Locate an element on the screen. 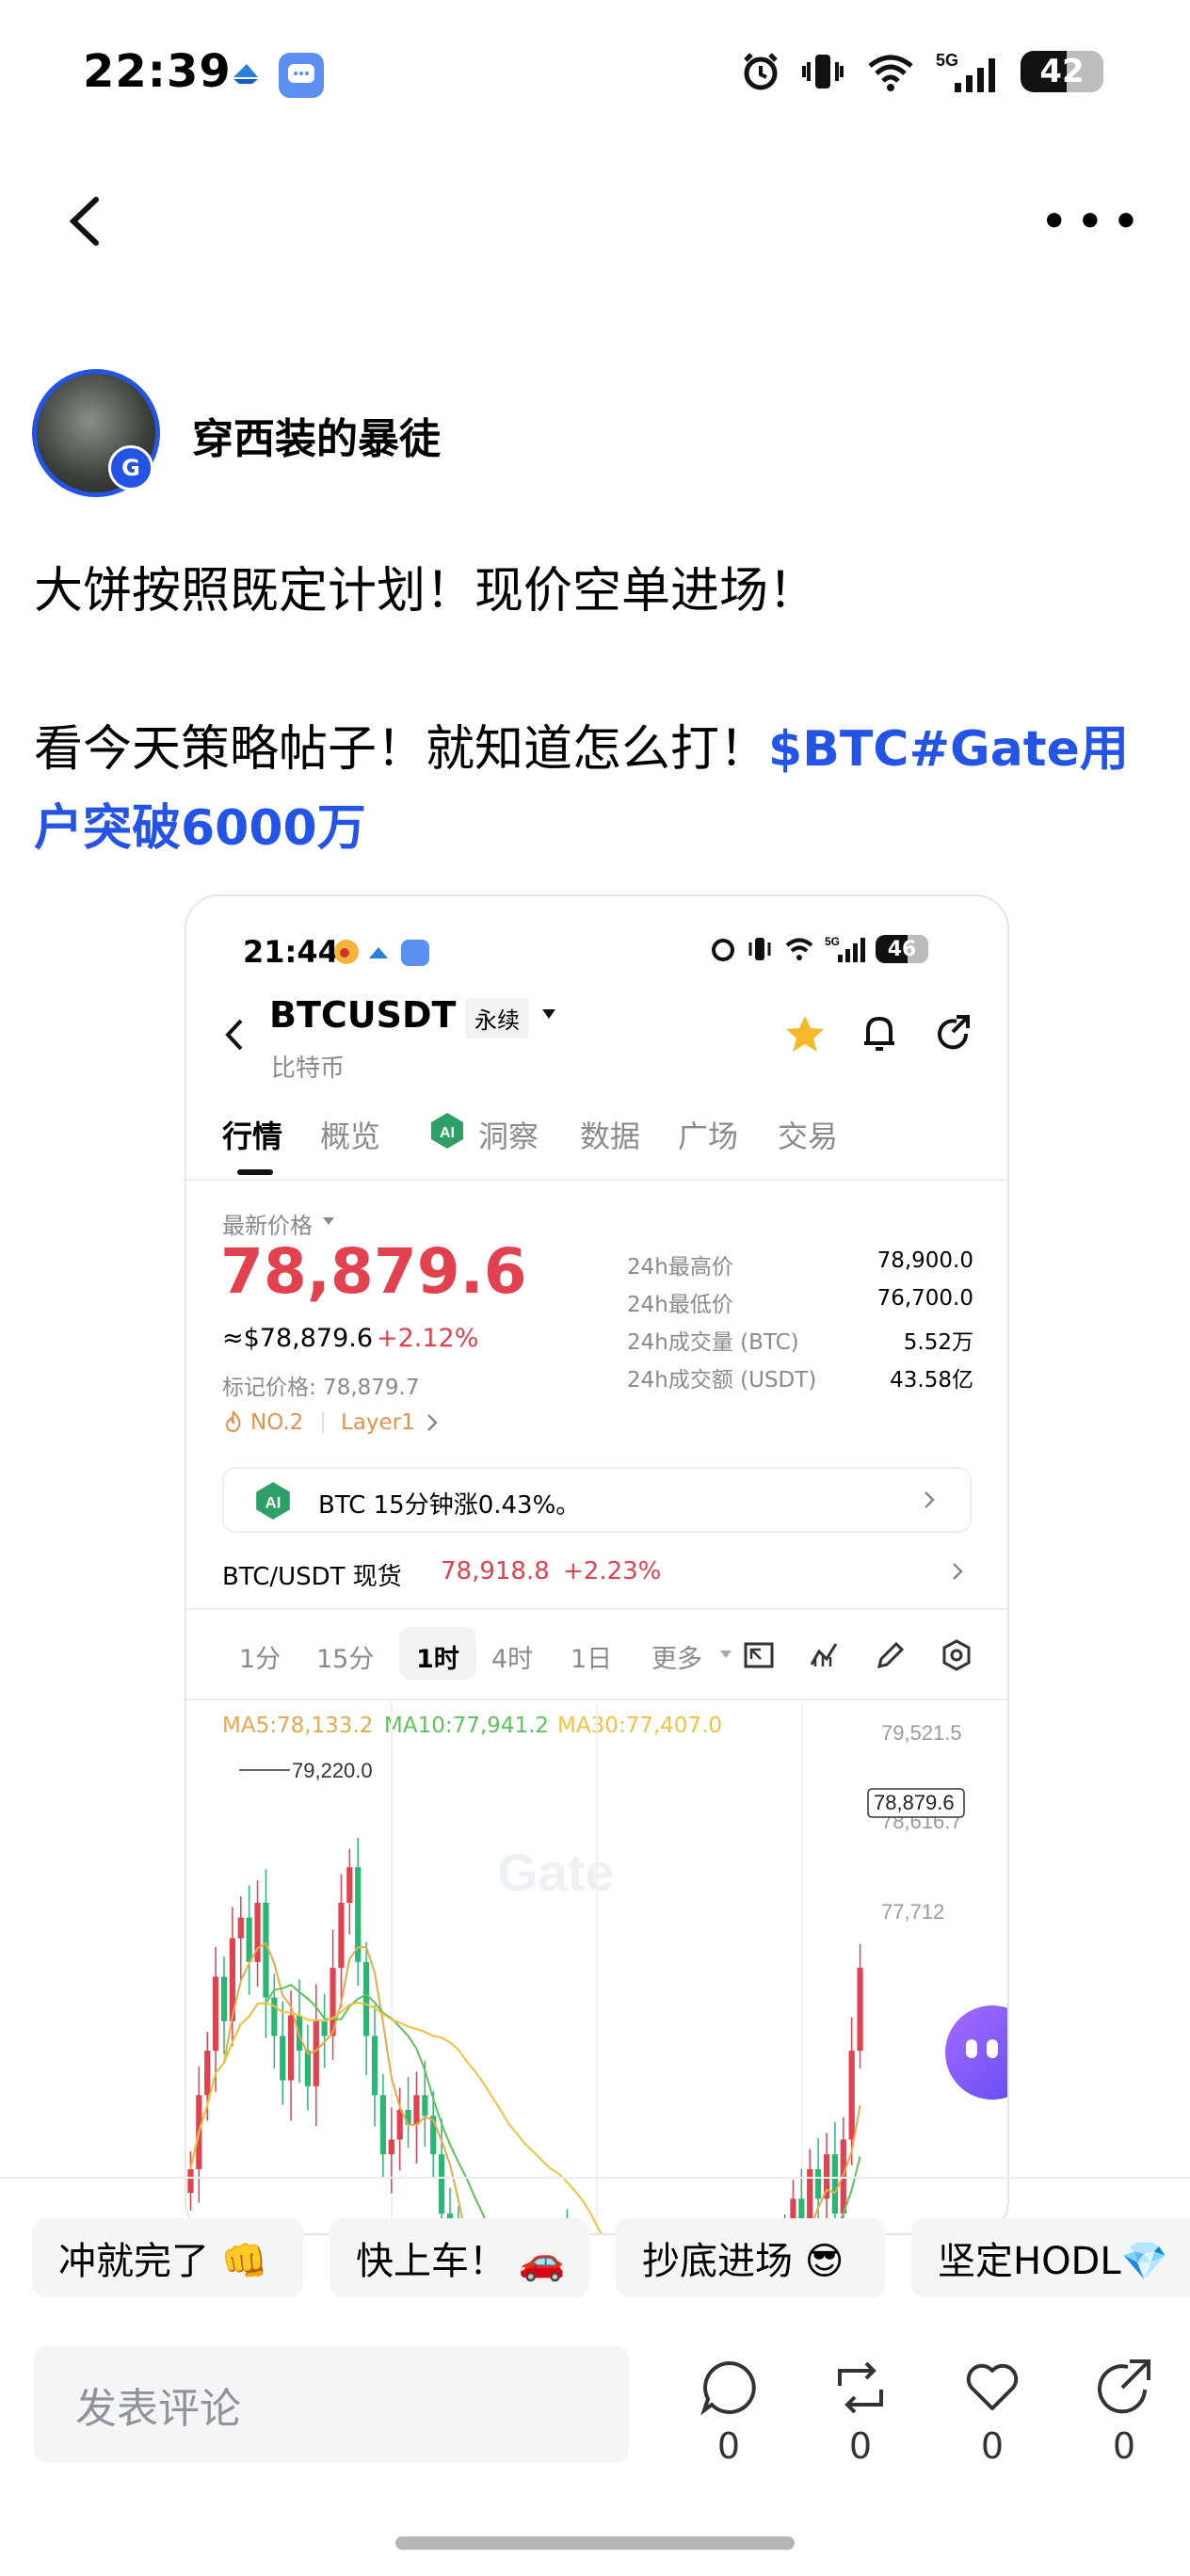  shot-tab-overview: 概览 is located at coordinates (350, 1136).